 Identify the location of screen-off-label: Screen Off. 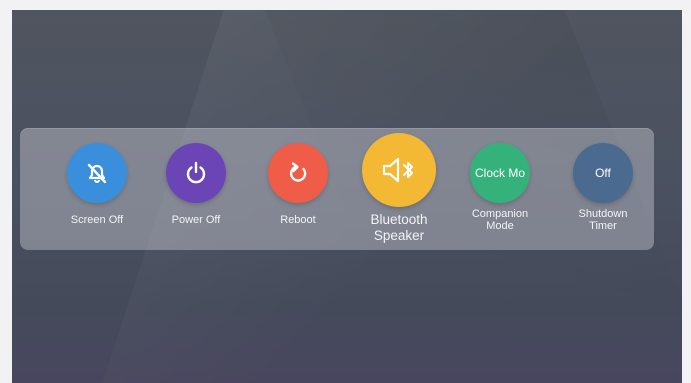
(97, 220).